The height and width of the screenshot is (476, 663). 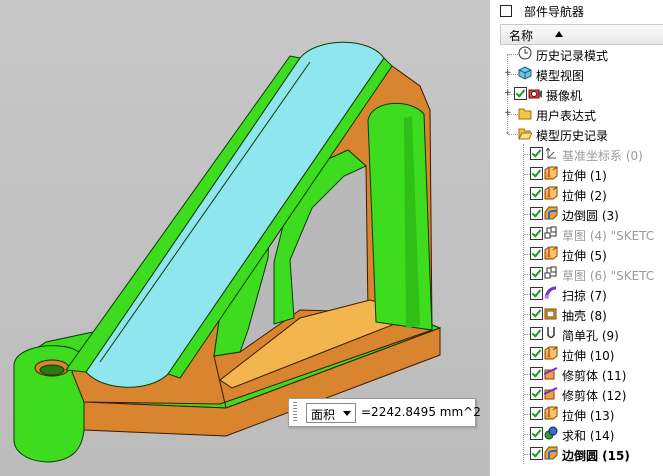 I want to click on camera-icon, so click(x=535, y=93).